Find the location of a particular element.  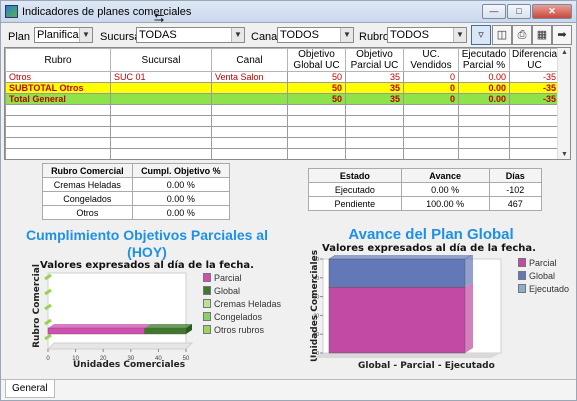

print-button: ⎙ is located at coordinates (522, 35).